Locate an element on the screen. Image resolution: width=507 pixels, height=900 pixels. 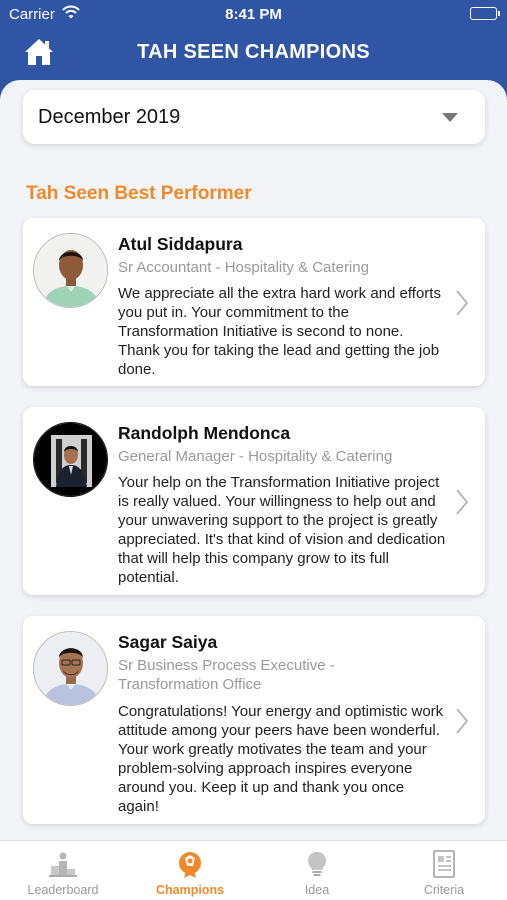
caret-down-icon is located at coordinates (450, 117).